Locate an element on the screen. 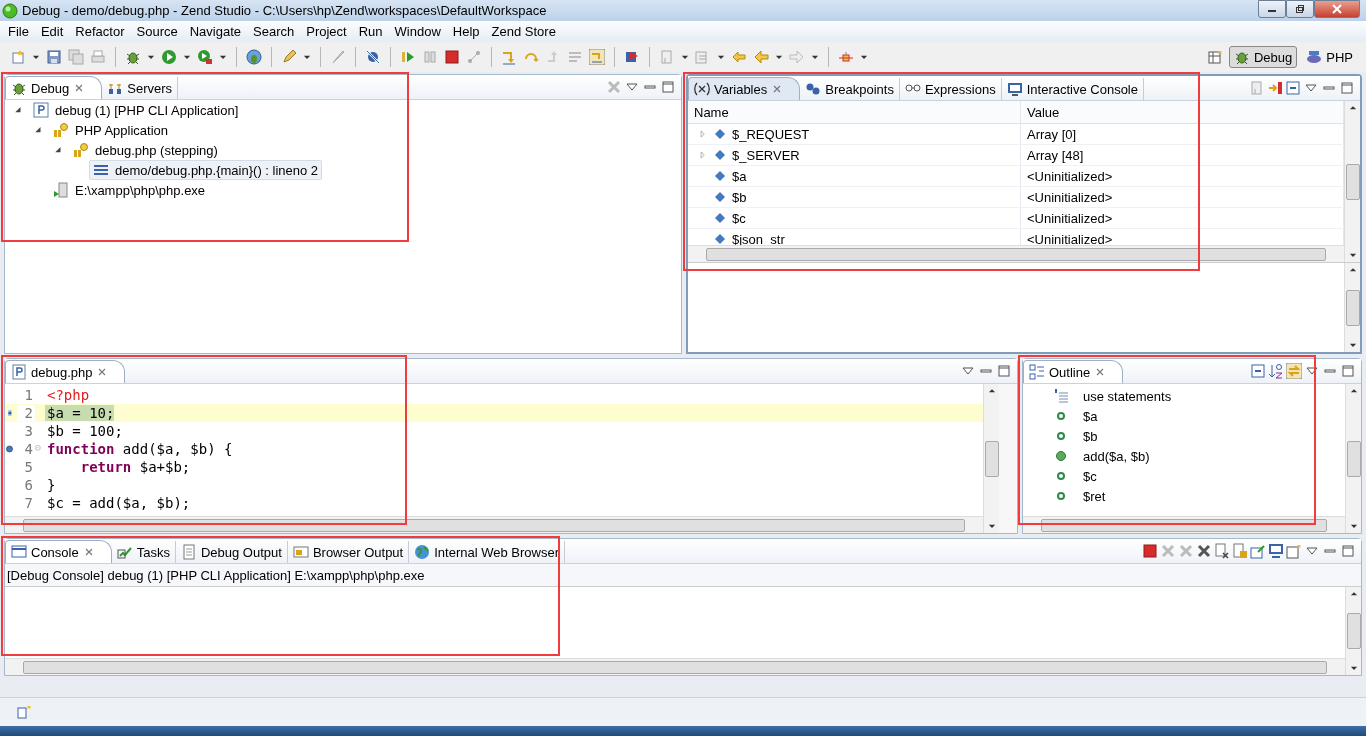 The image size is (1366, 736). tree-item: PHP Application is located at coordinates (110, 130).